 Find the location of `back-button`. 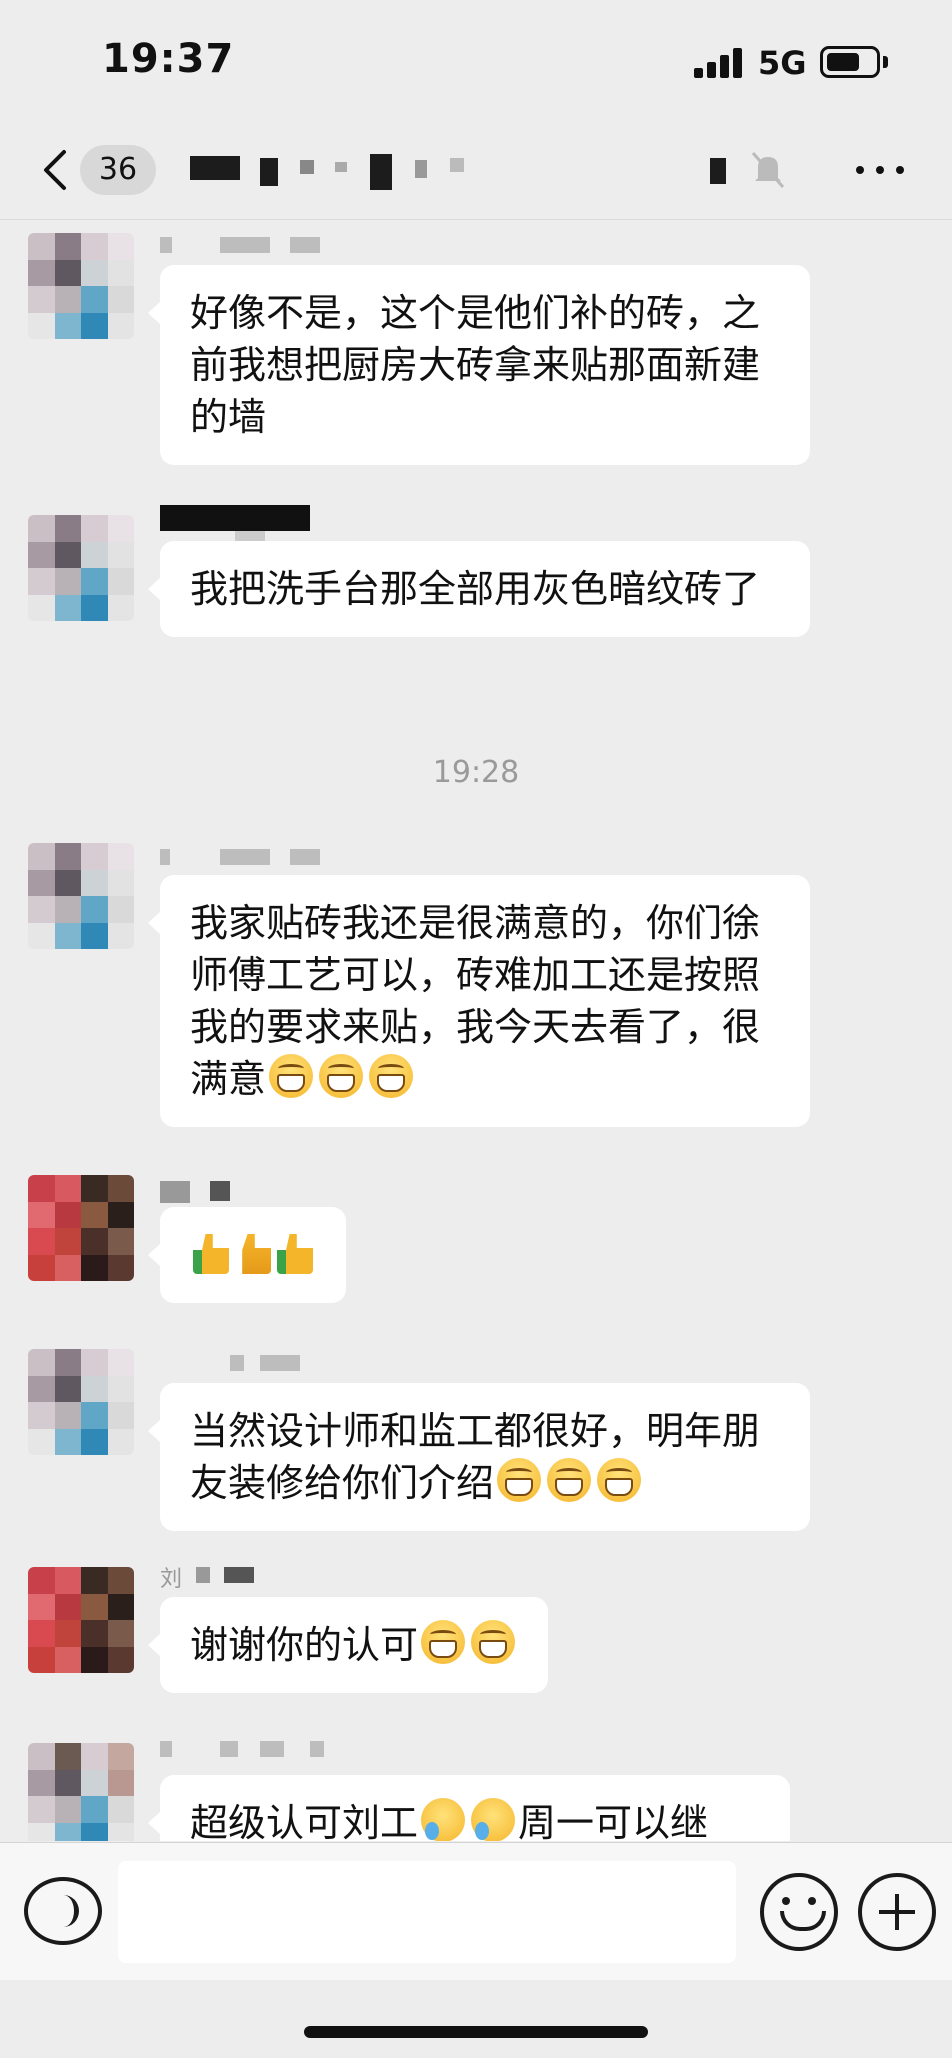

back-button is located at coordinates (56, 170).